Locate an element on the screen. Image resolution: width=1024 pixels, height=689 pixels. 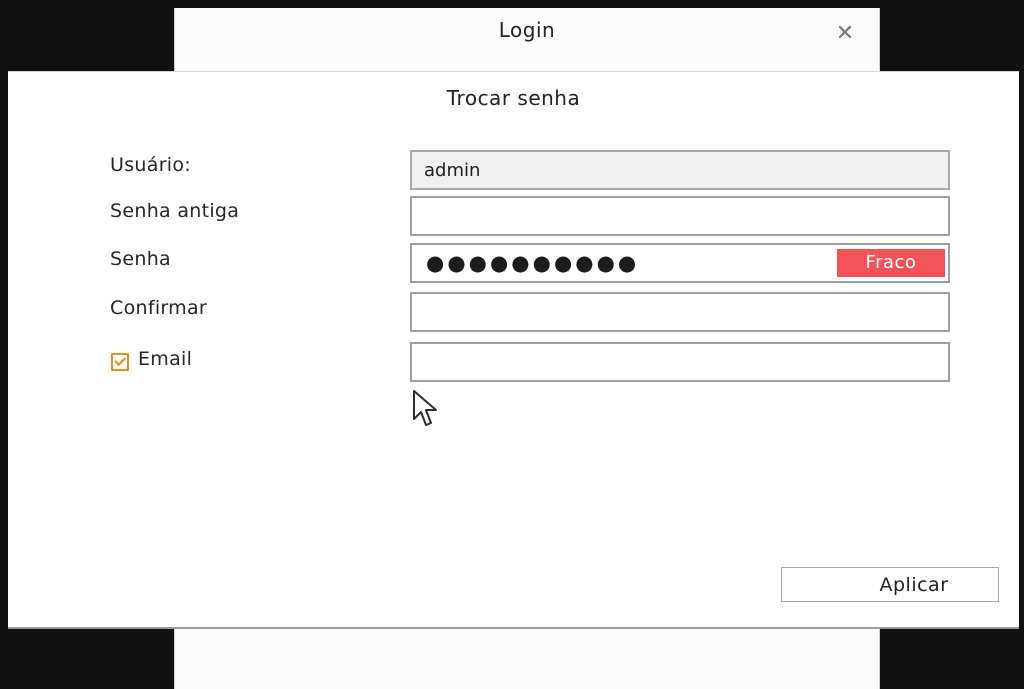
password-label: Senha is located at coordinates (140, 259).